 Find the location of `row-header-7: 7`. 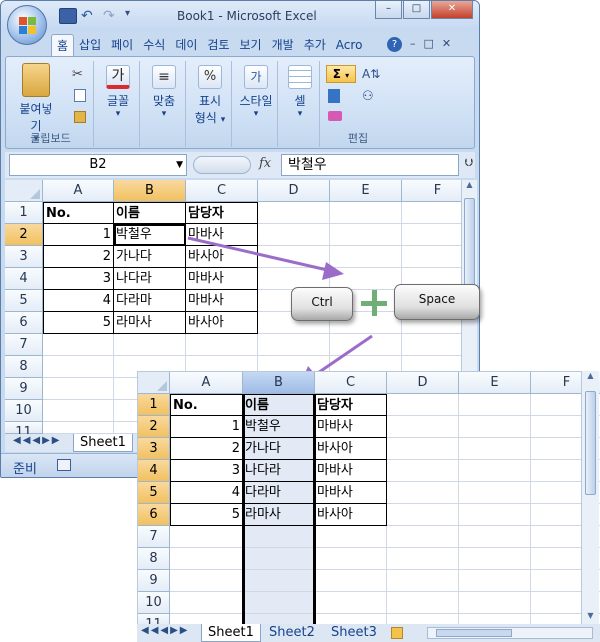

row-header-7: 7 is located at coordinates (24, 345).